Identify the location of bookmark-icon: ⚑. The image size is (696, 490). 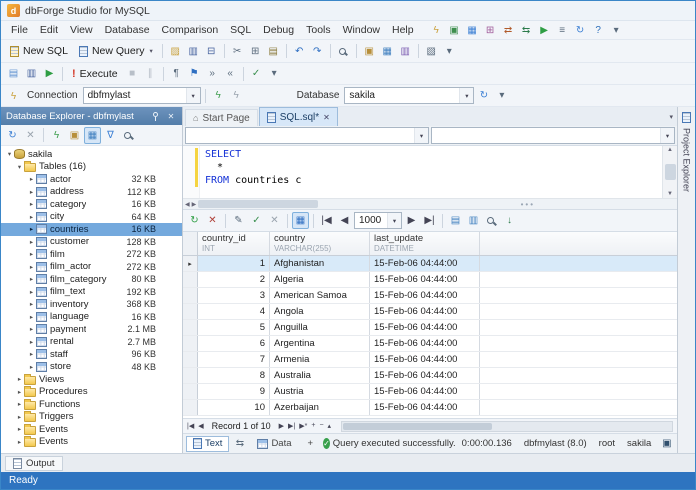
(194, 73).